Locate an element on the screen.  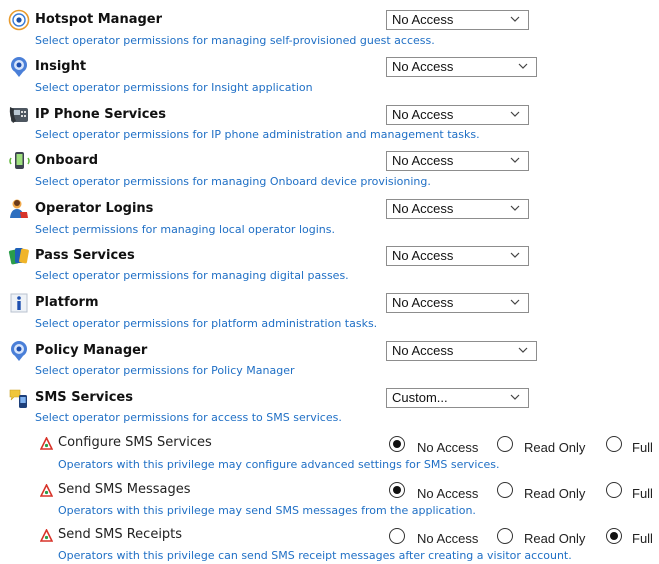
platform-info-icon is located at coordinates (19, 303).